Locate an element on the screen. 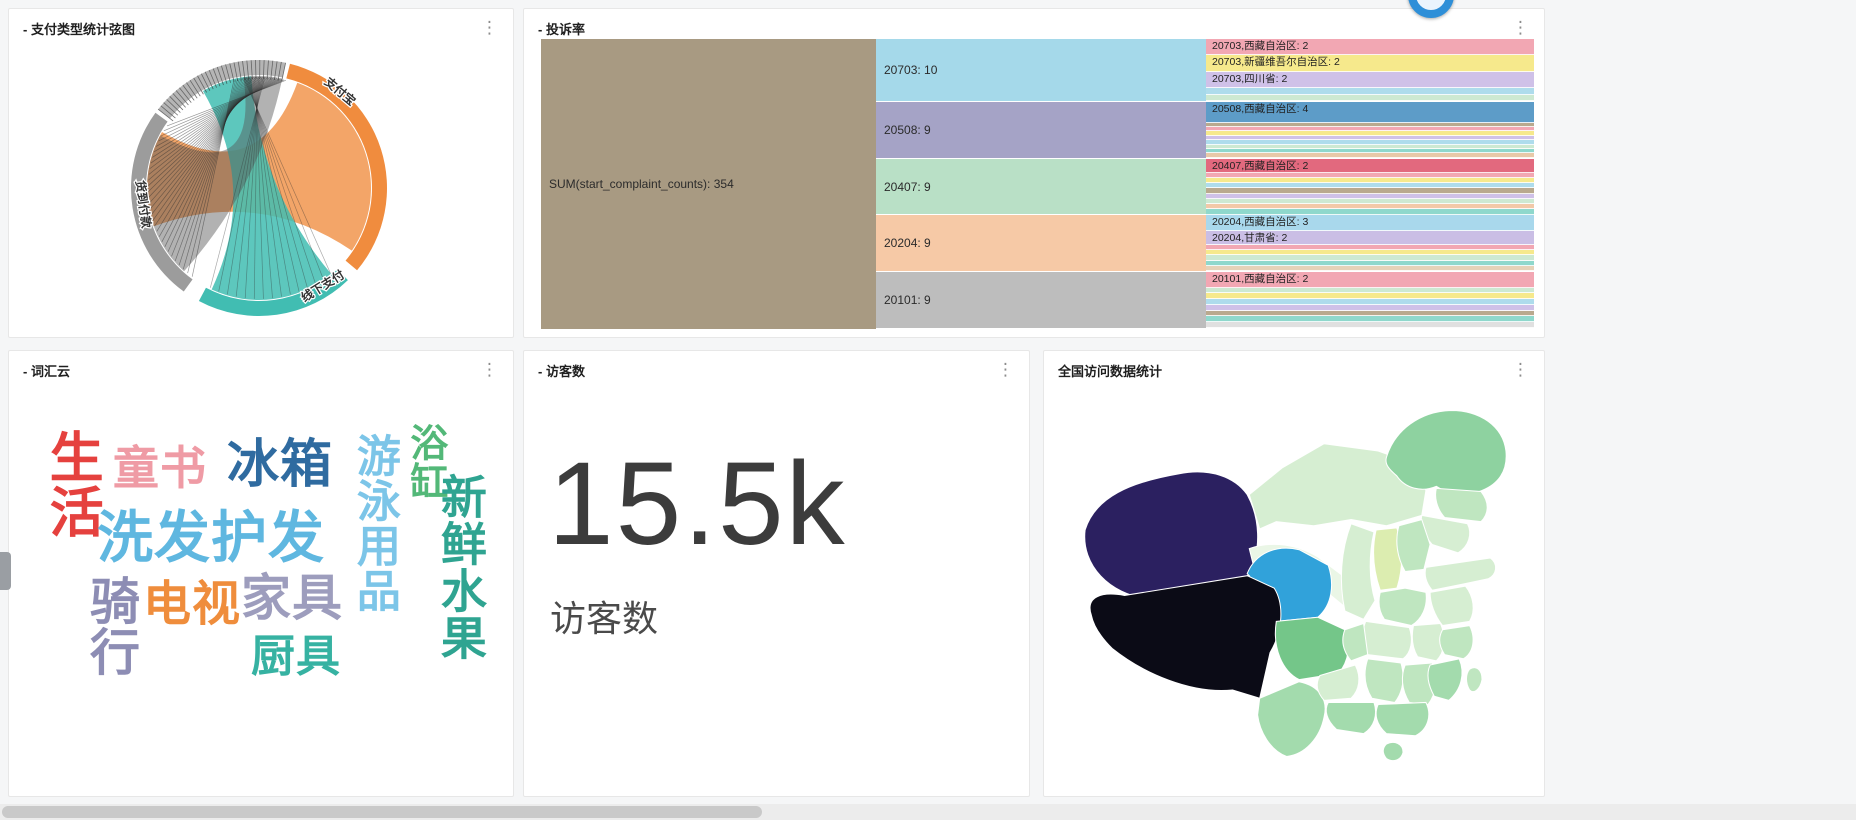 This screenshot has width=1856, height=820. horizontal-scrollbar is located at coordinates (928, 812).